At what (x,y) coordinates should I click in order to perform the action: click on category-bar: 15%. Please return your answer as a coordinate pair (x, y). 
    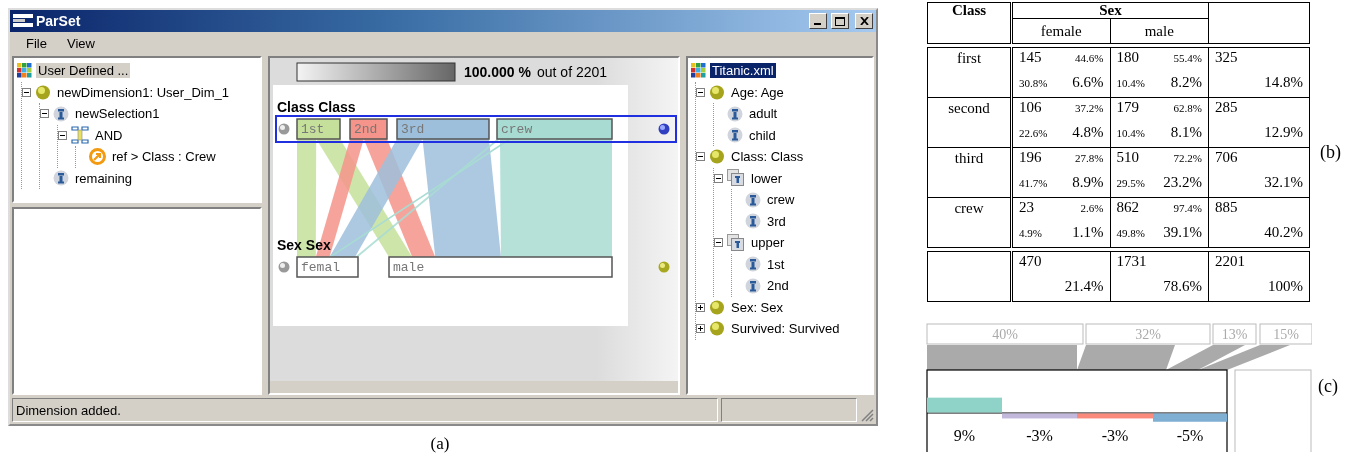
    Looking at the image, I should click on (1285, 334).